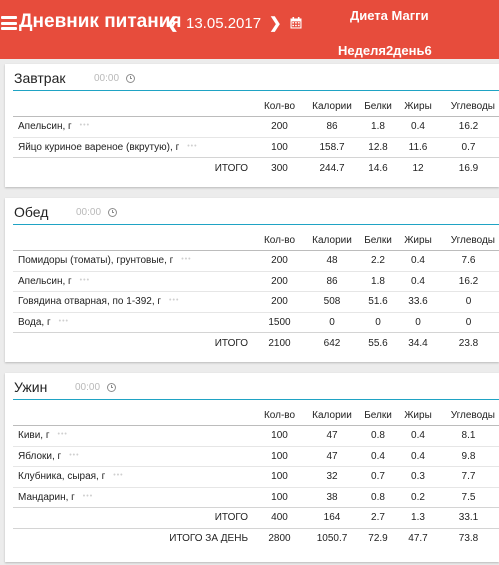 This screenshot has width=499, height=565. What do you see at coordinates (90, 302) in the screenshot?
I see `food-name: Говядина отварная, по 1-392, г` at bounding box center [90, 302].